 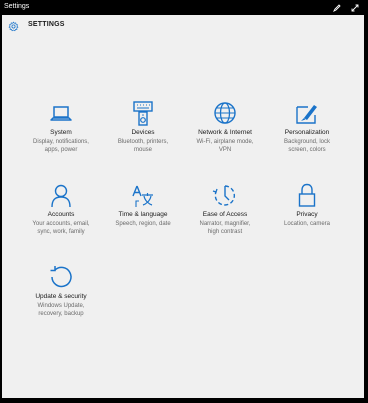 What do you see at coordinates (61, 306) in the screenshot?
I see `tile-desc-line1: Windows Update,` at bounding box center [61, 306].